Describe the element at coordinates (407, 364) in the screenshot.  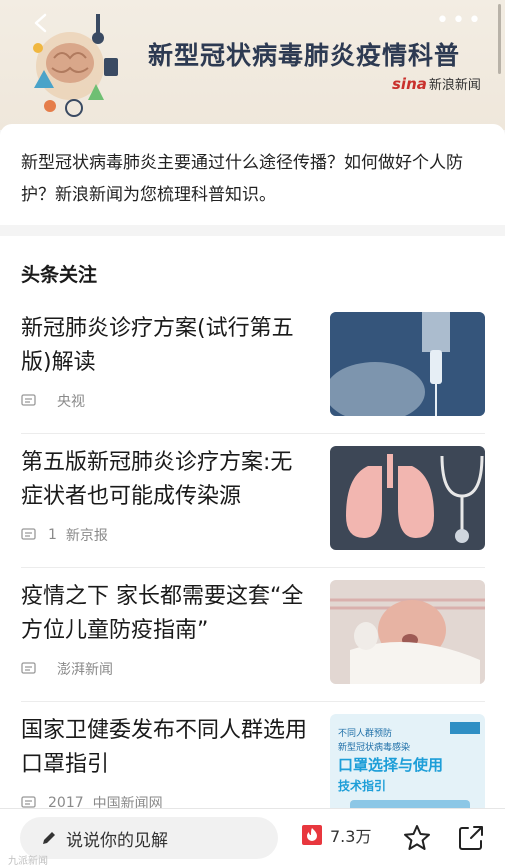
I see `iv-drip-image` at that location.